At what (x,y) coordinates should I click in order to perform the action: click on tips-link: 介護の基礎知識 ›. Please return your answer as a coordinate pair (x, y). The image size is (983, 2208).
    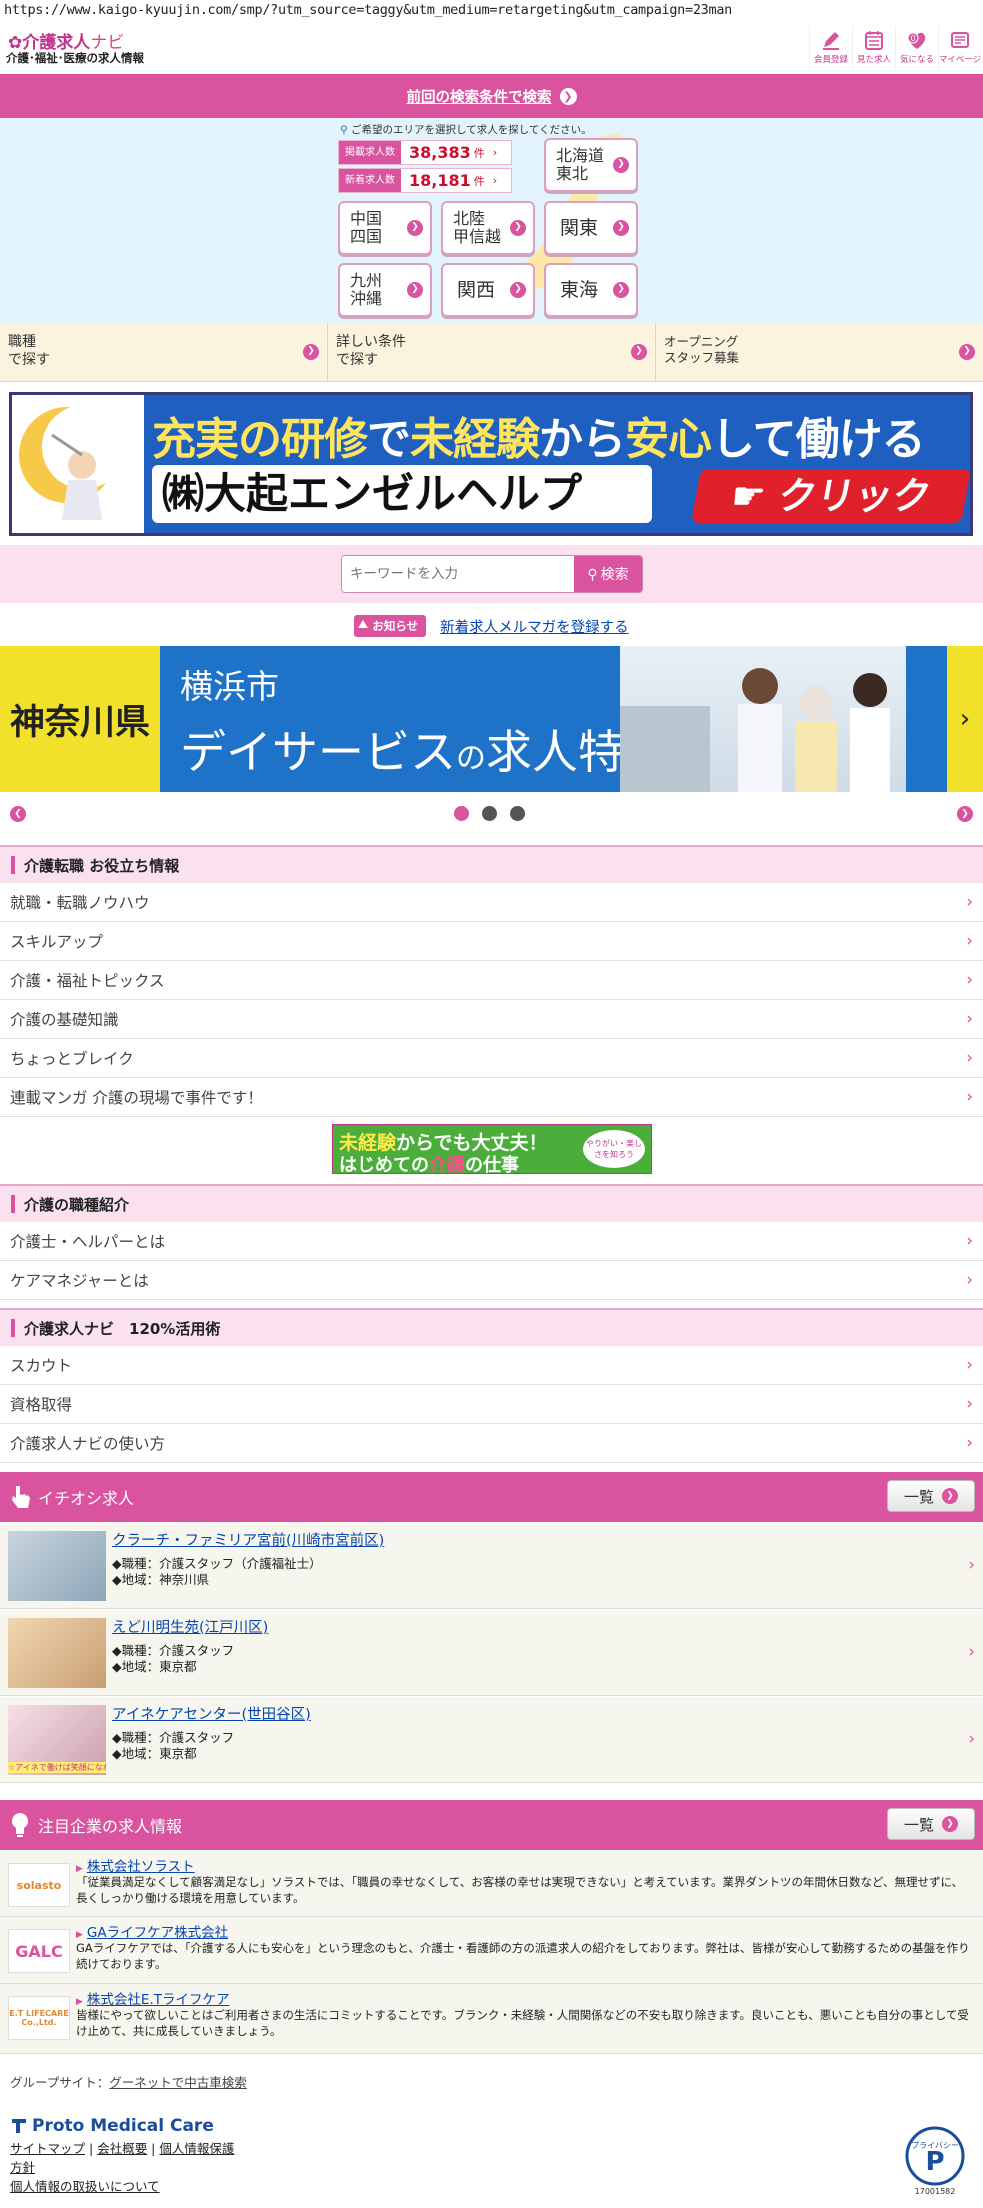
    Looking at the image, I should click on (491, 1019).